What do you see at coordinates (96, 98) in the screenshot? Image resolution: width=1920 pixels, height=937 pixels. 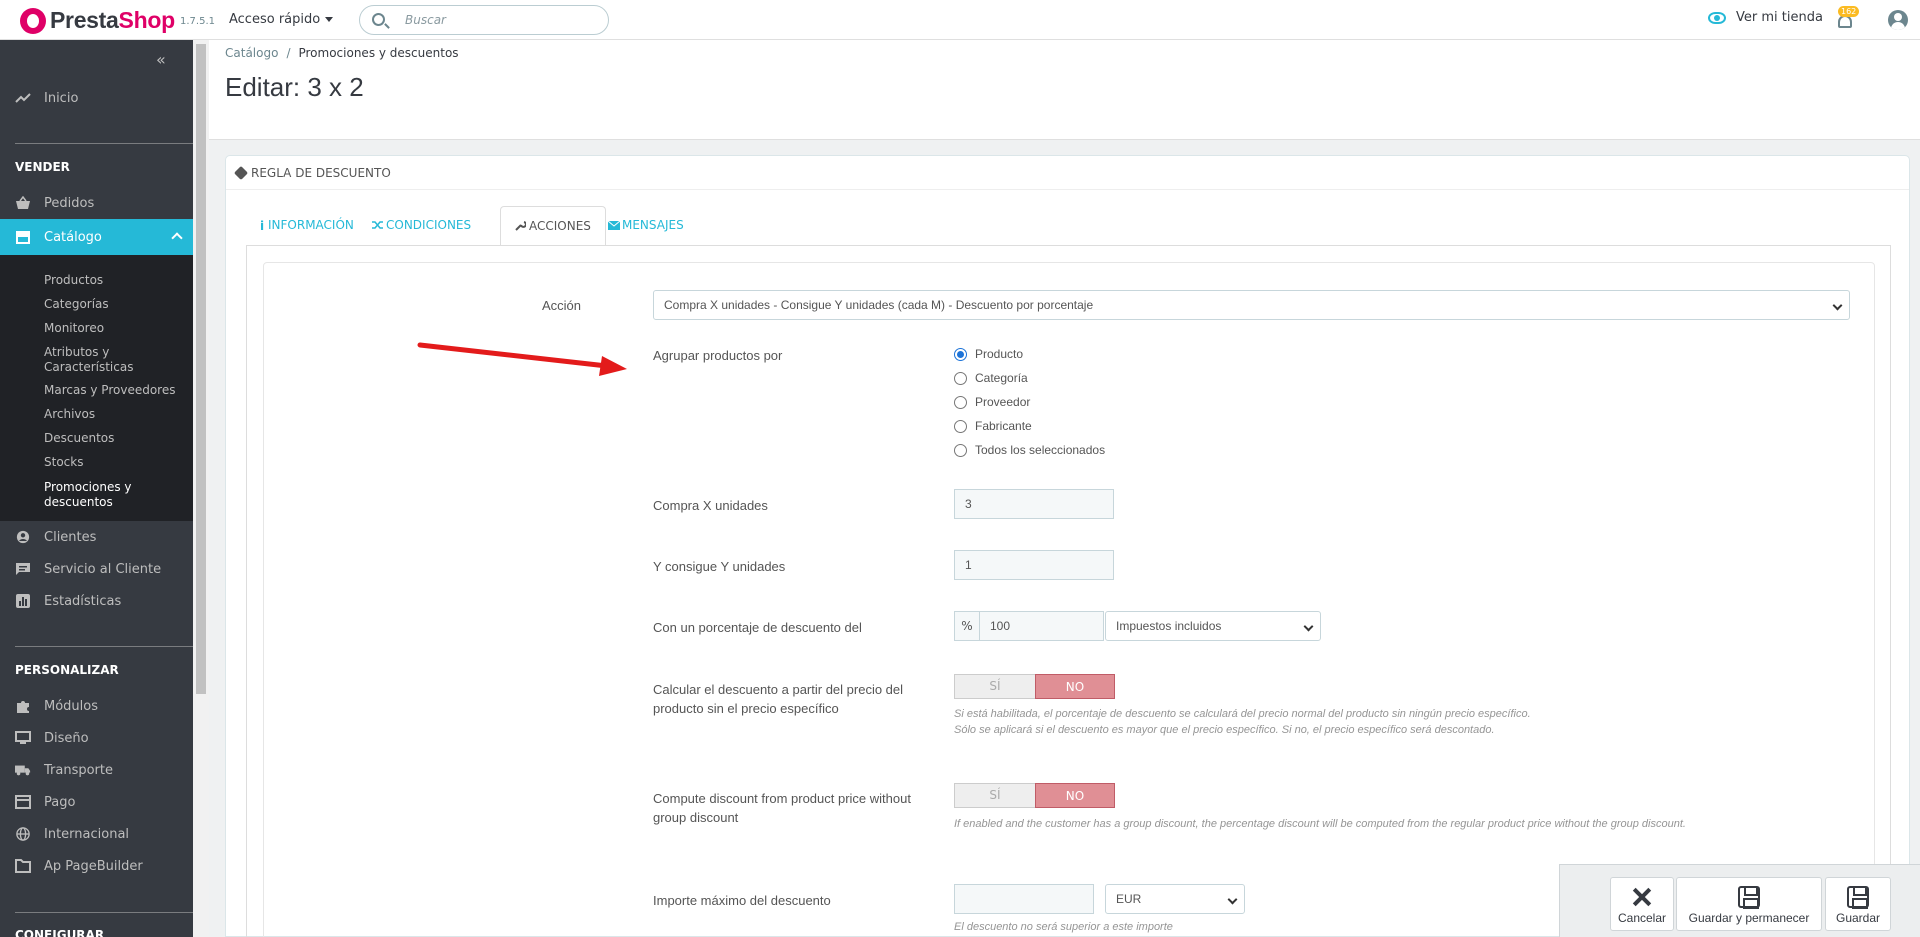 I see `sidebar-item-home: Inicio` at bounding box center [96, 98].